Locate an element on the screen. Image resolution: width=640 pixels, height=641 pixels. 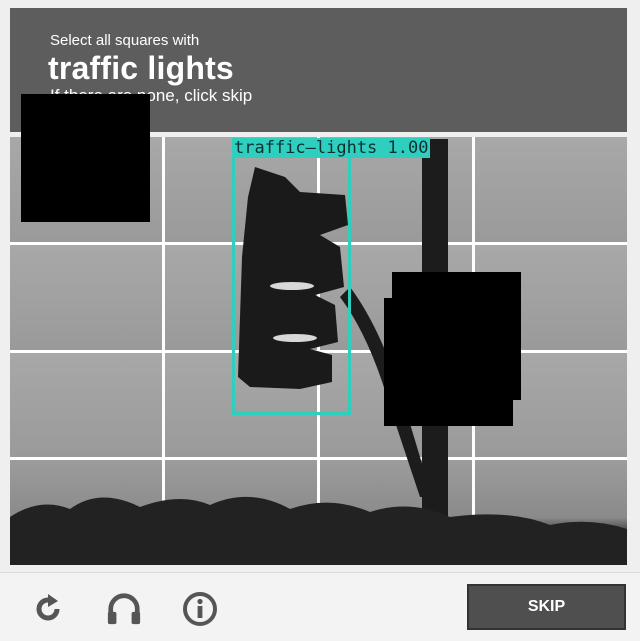
tile-r3-c1 is located at coordinates (86, 405).